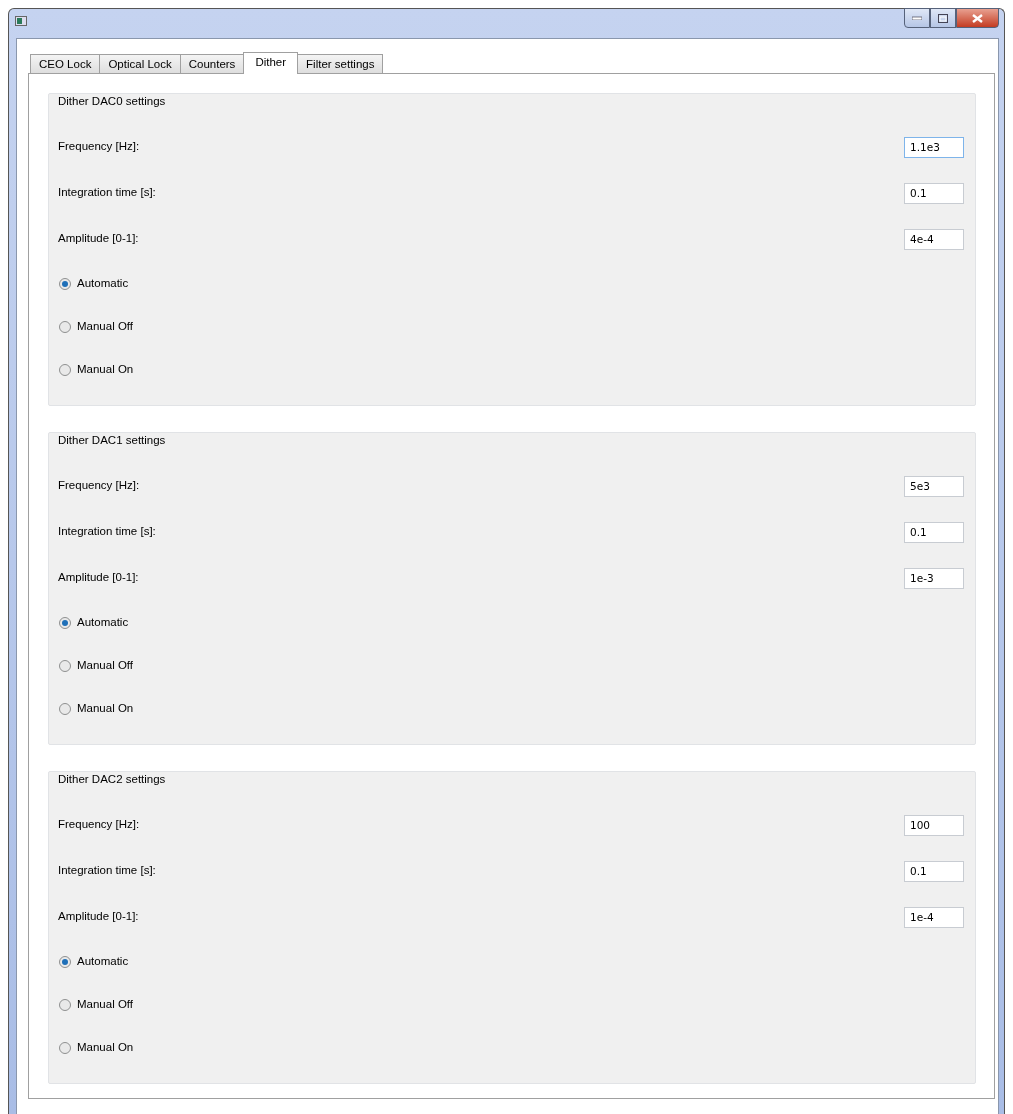  Describe the element at coordinates (271, 63) in the screenshot. I see `tab: Dither` at that location.